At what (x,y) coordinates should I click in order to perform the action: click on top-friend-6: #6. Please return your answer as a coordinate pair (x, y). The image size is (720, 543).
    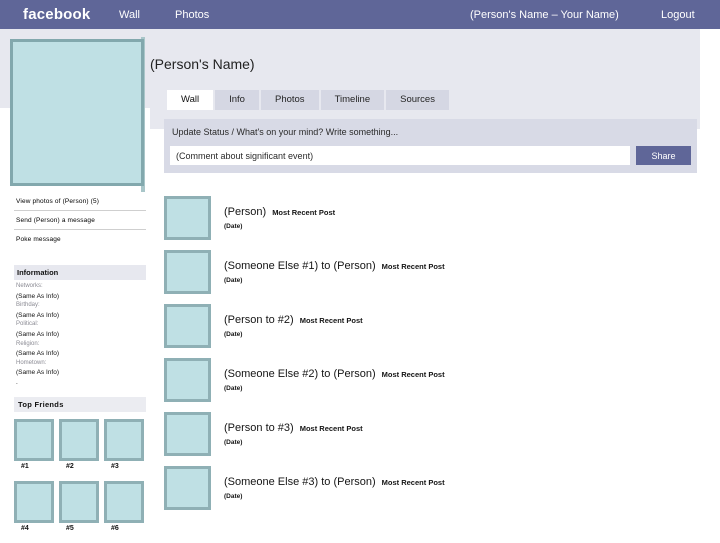
    Looking at the image, I should click on (124, 506).